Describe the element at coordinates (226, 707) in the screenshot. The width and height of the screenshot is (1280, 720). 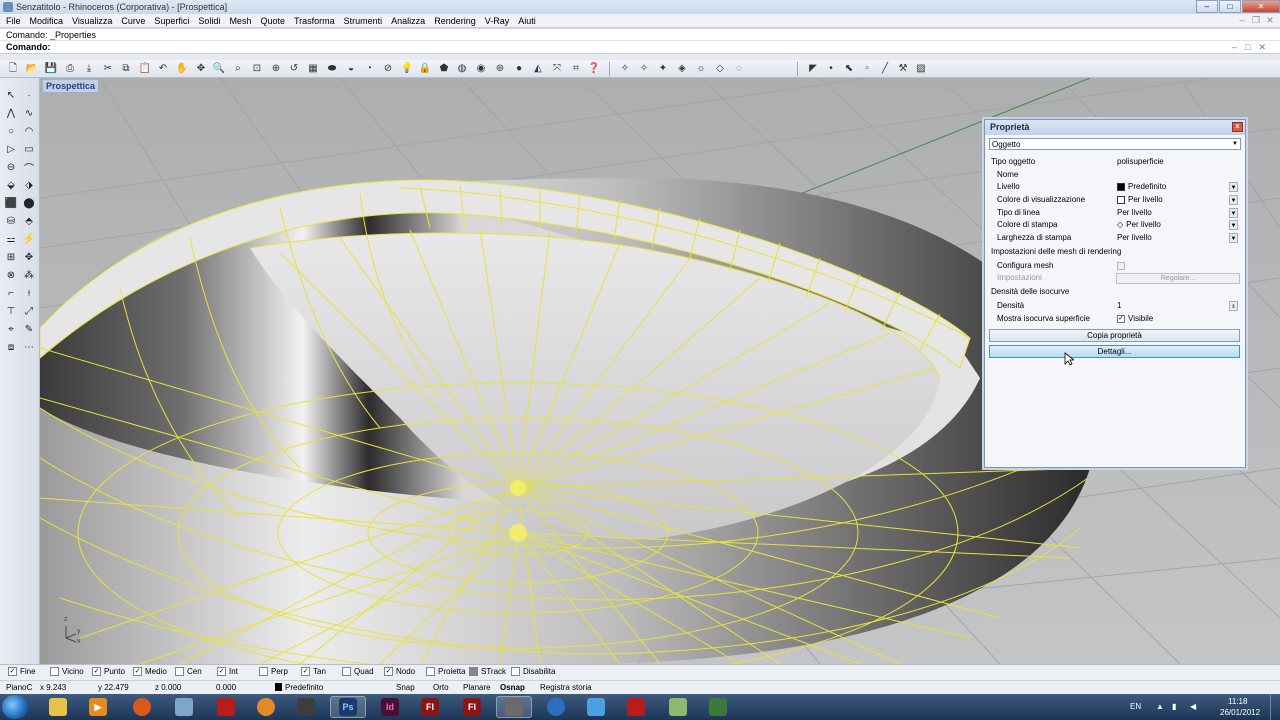
I see `acrobat-taskbar-button` at that location.